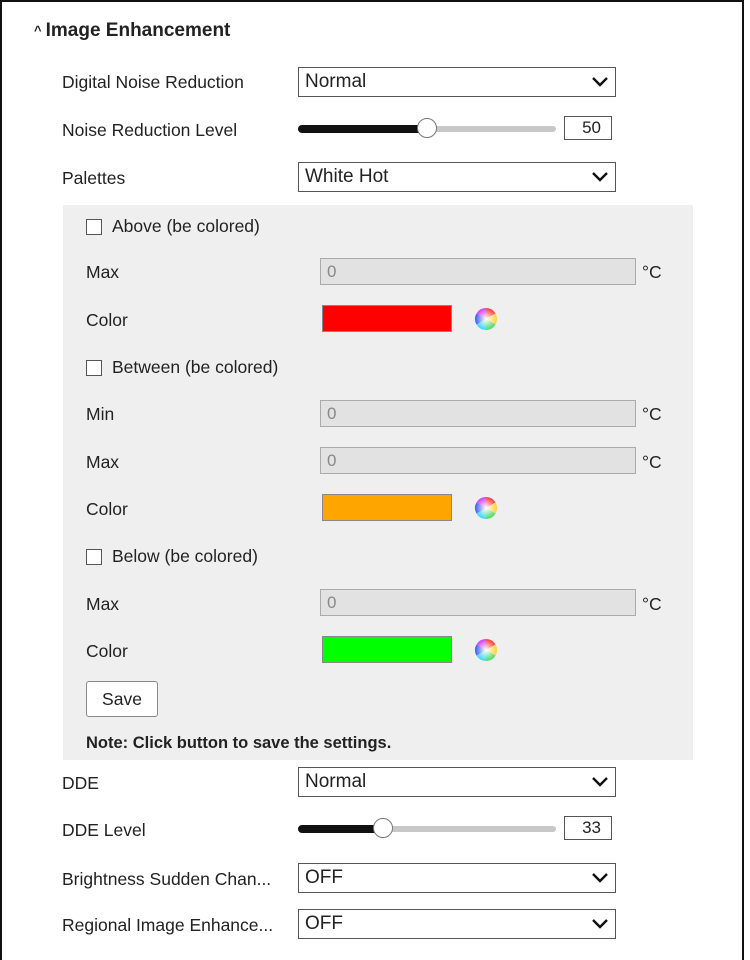 This screenshot has height=960, width=750. Describe the element at coordinates (94, 367) in the screenshot. I see `between-checkbox` at that location.